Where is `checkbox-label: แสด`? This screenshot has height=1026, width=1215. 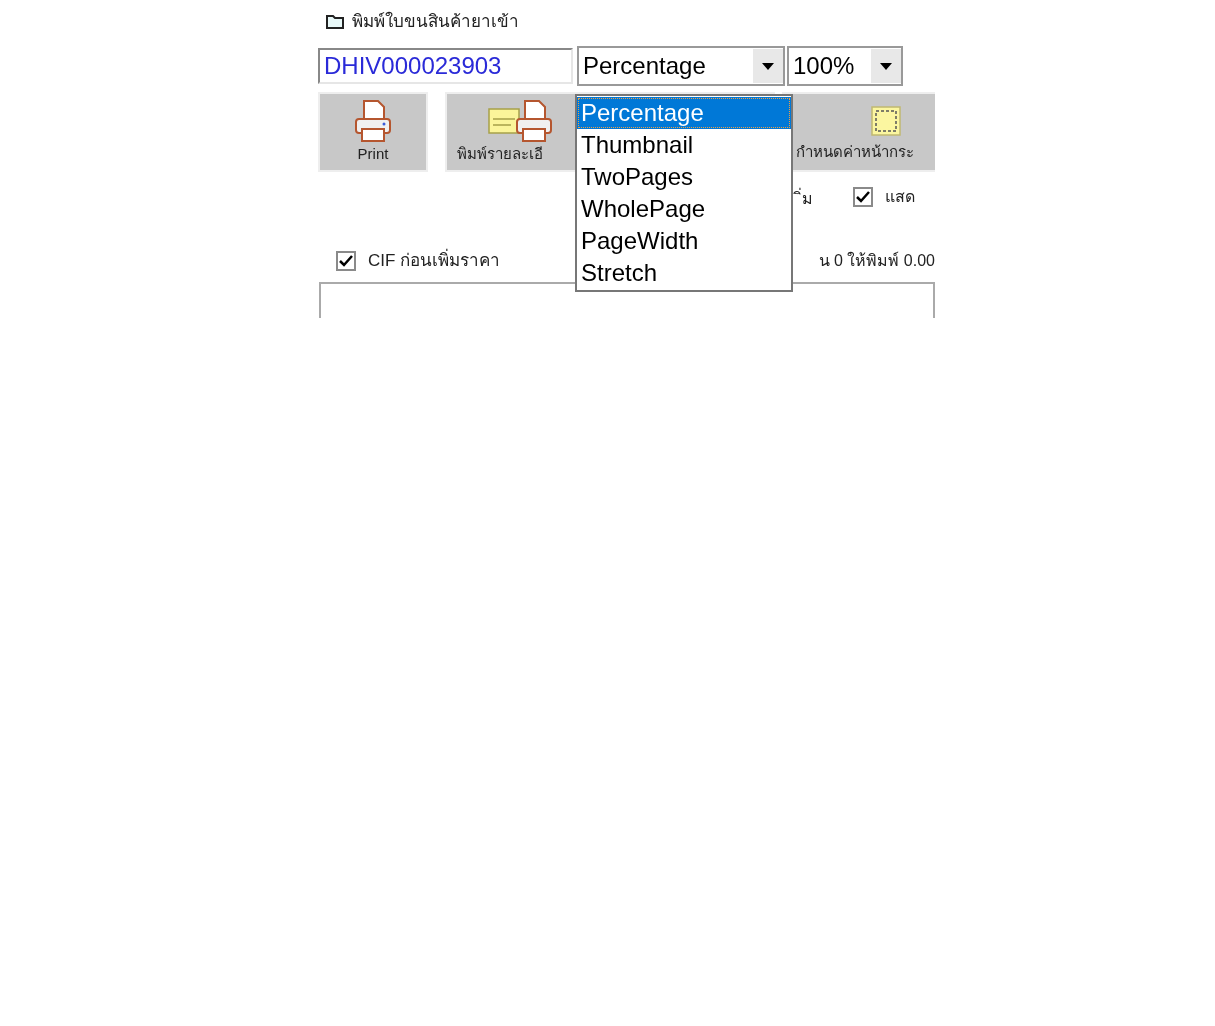 checkbox-label: แสด is located at coordinates (900, 197).